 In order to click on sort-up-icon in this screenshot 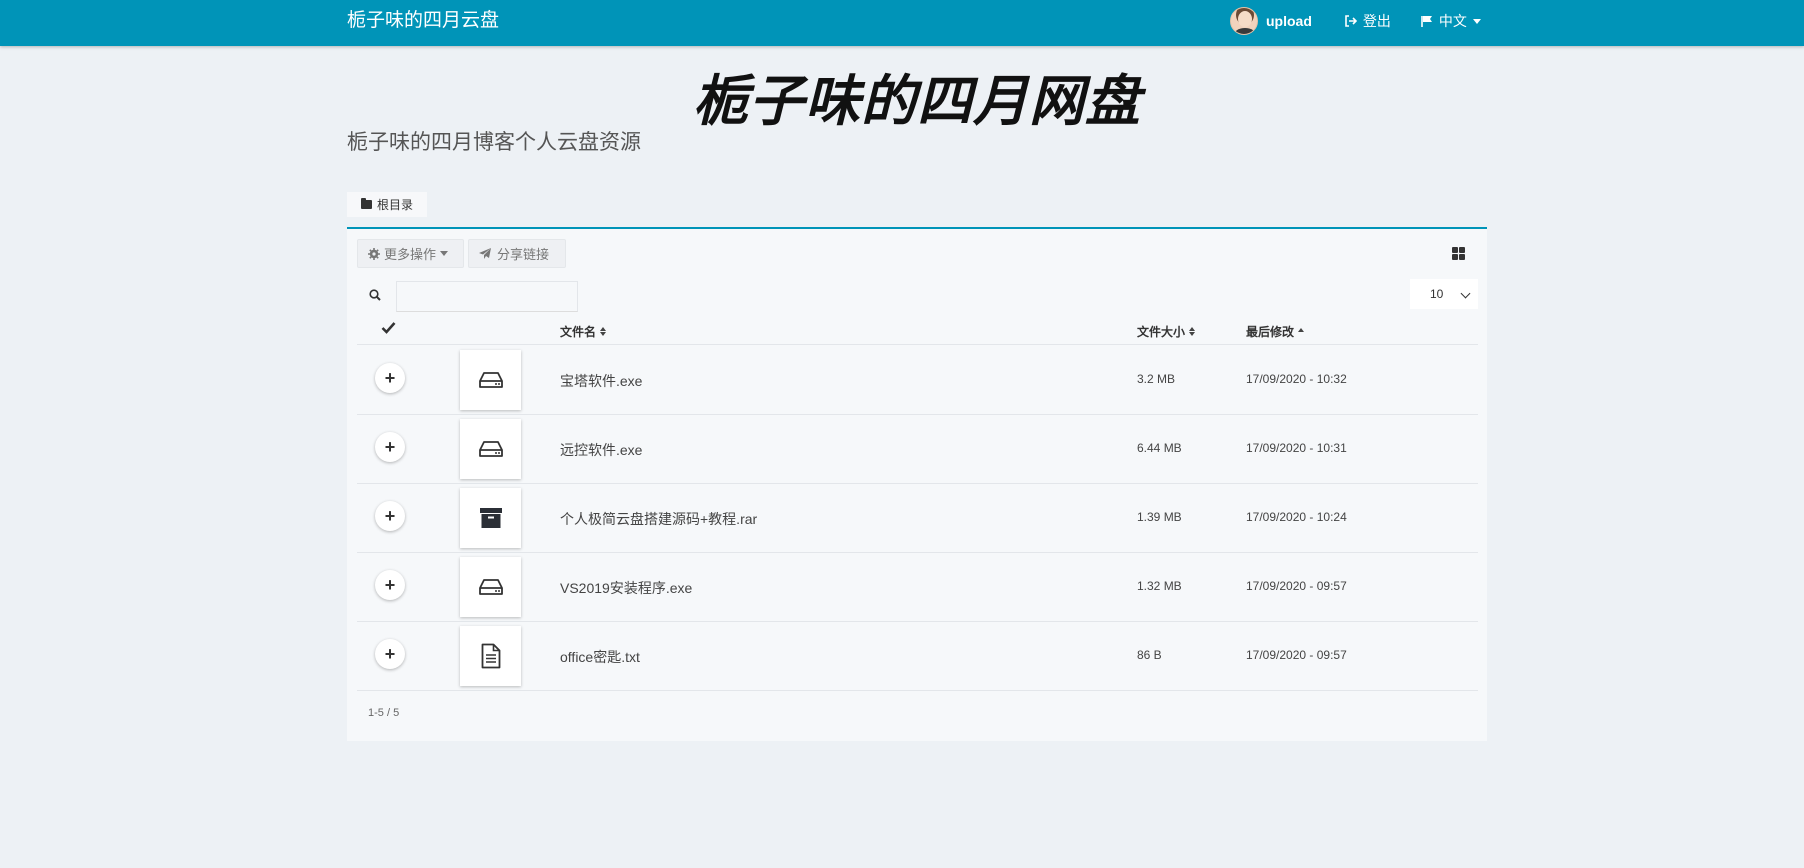, I will do `click(1301, 330)`.